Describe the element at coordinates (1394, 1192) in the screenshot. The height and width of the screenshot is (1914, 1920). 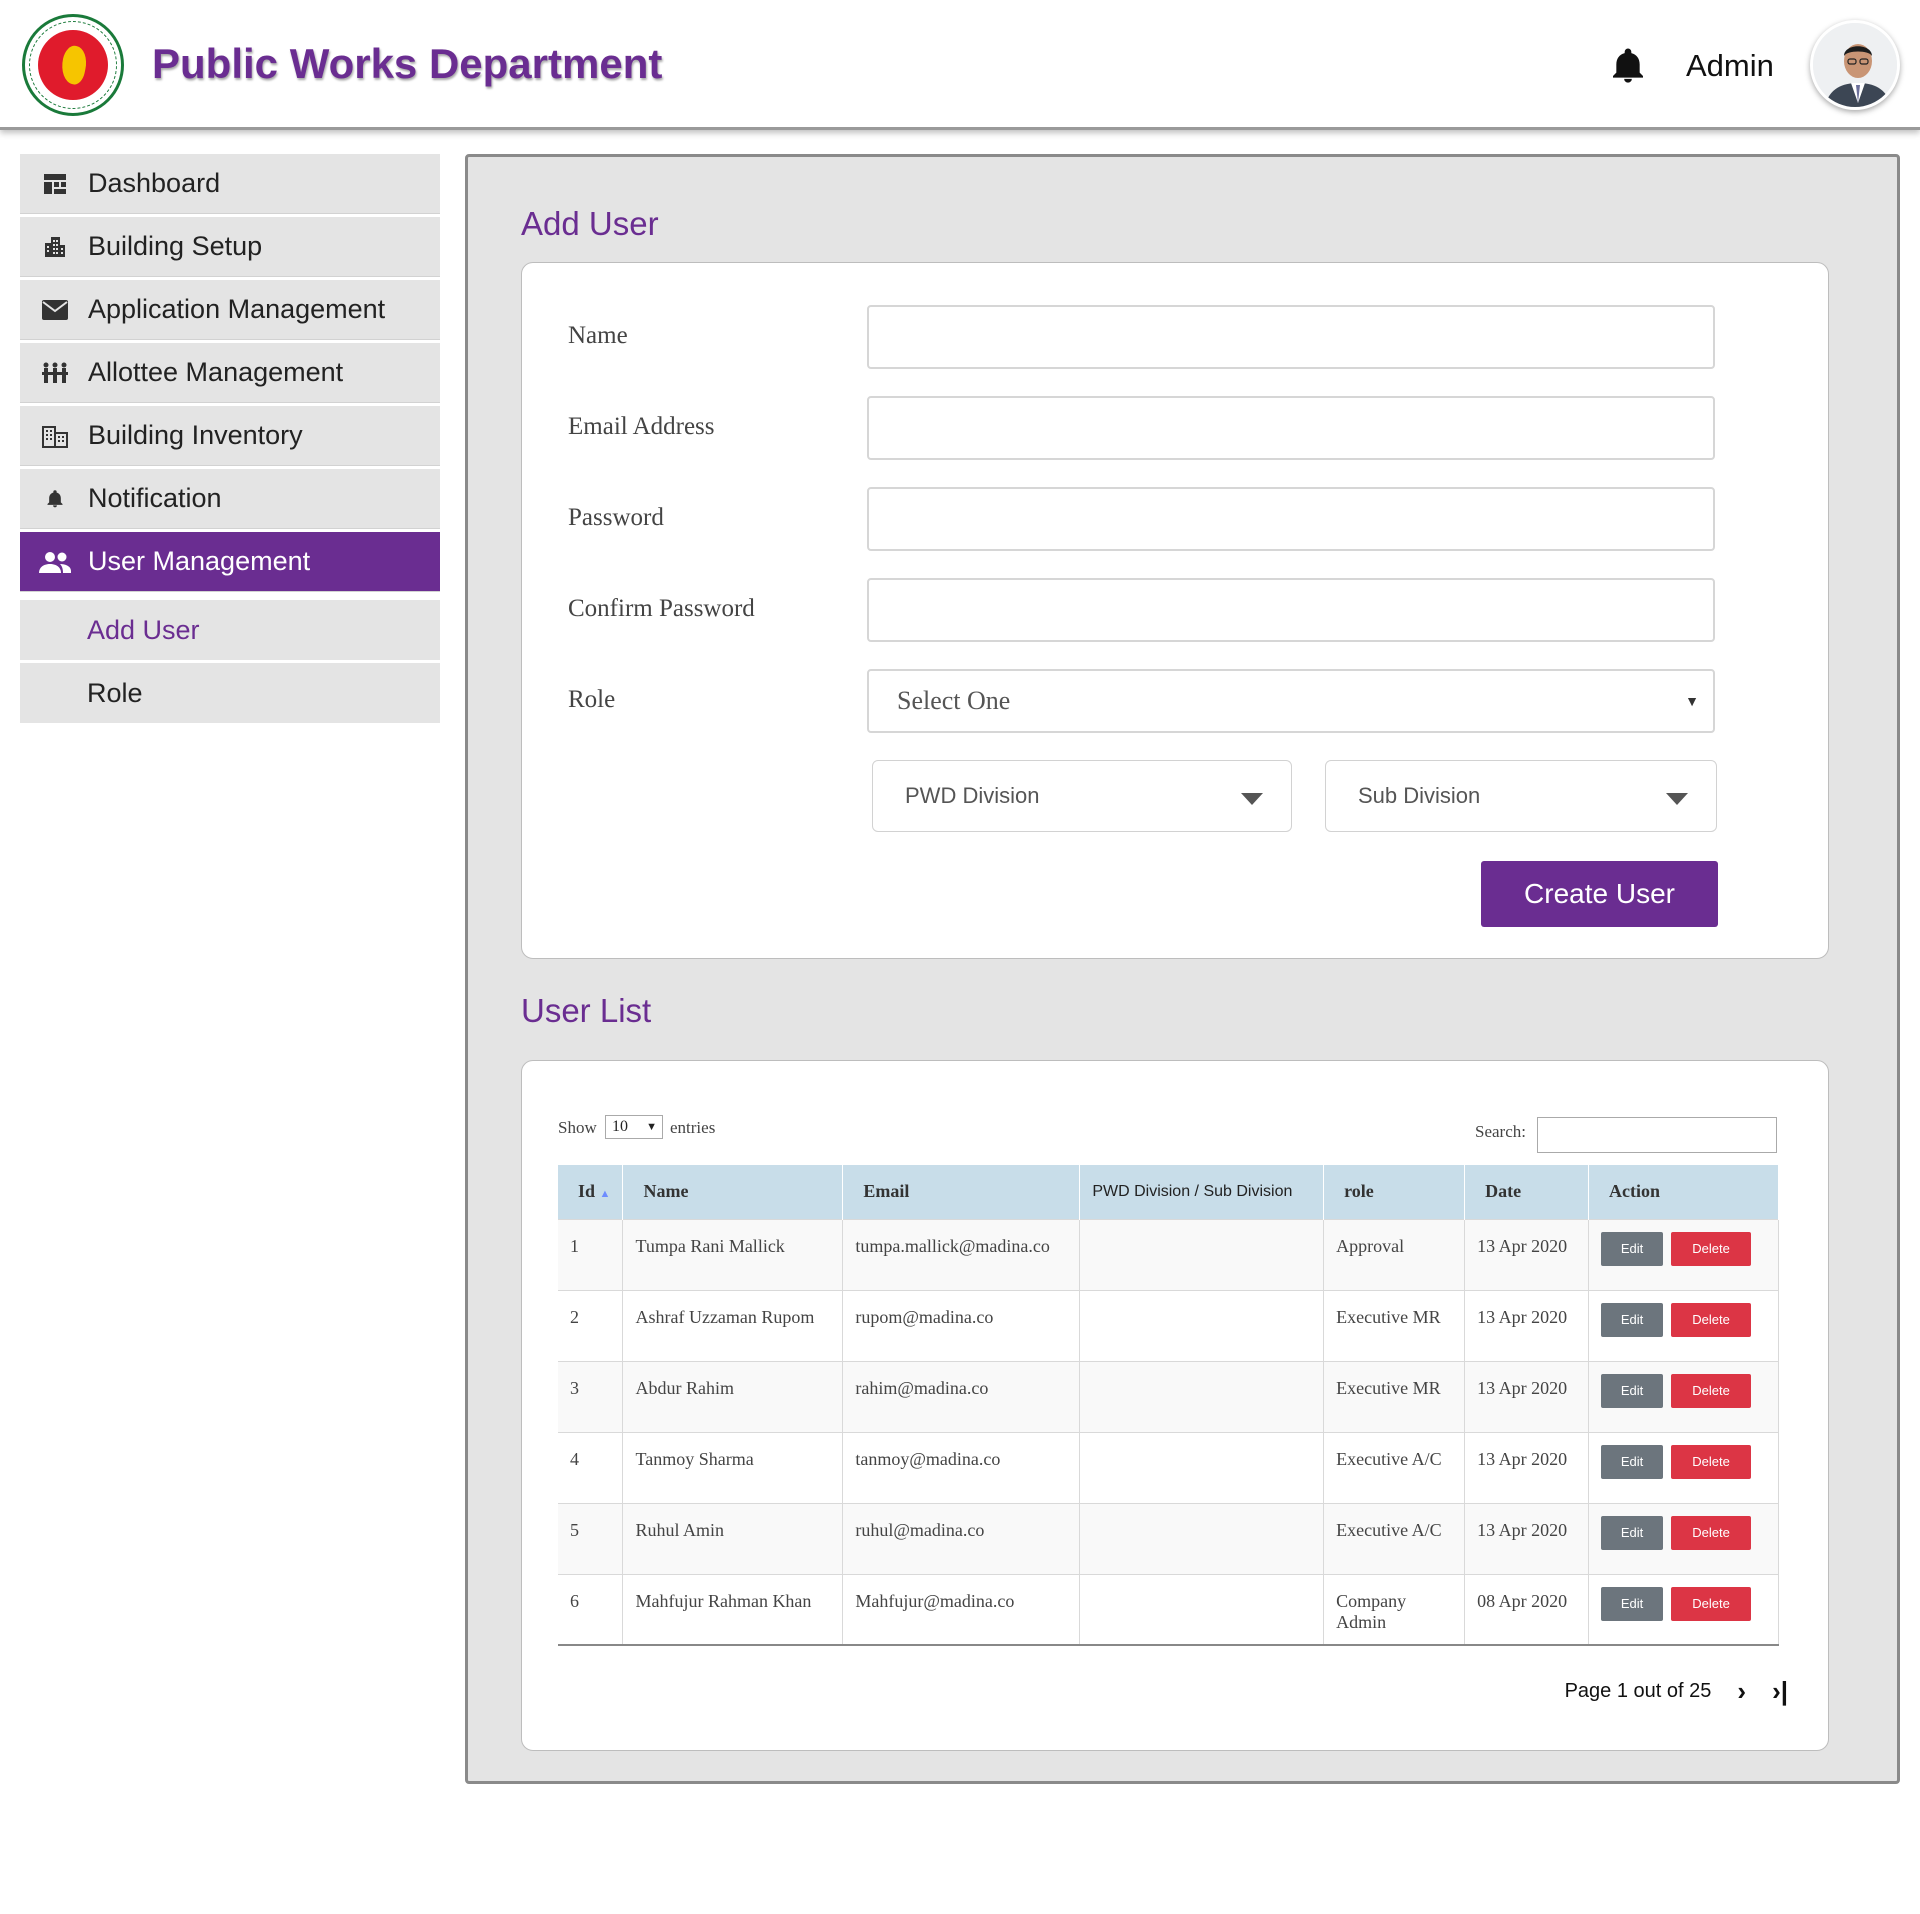
I see `column-header-role: role` at that location.